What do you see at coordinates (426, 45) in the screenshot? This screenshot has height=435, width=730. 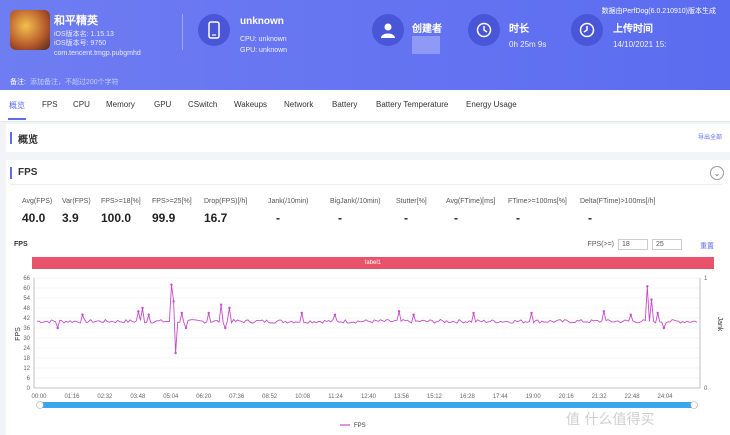 I see `creator-value-redacted` at bounding box center [426, 45].